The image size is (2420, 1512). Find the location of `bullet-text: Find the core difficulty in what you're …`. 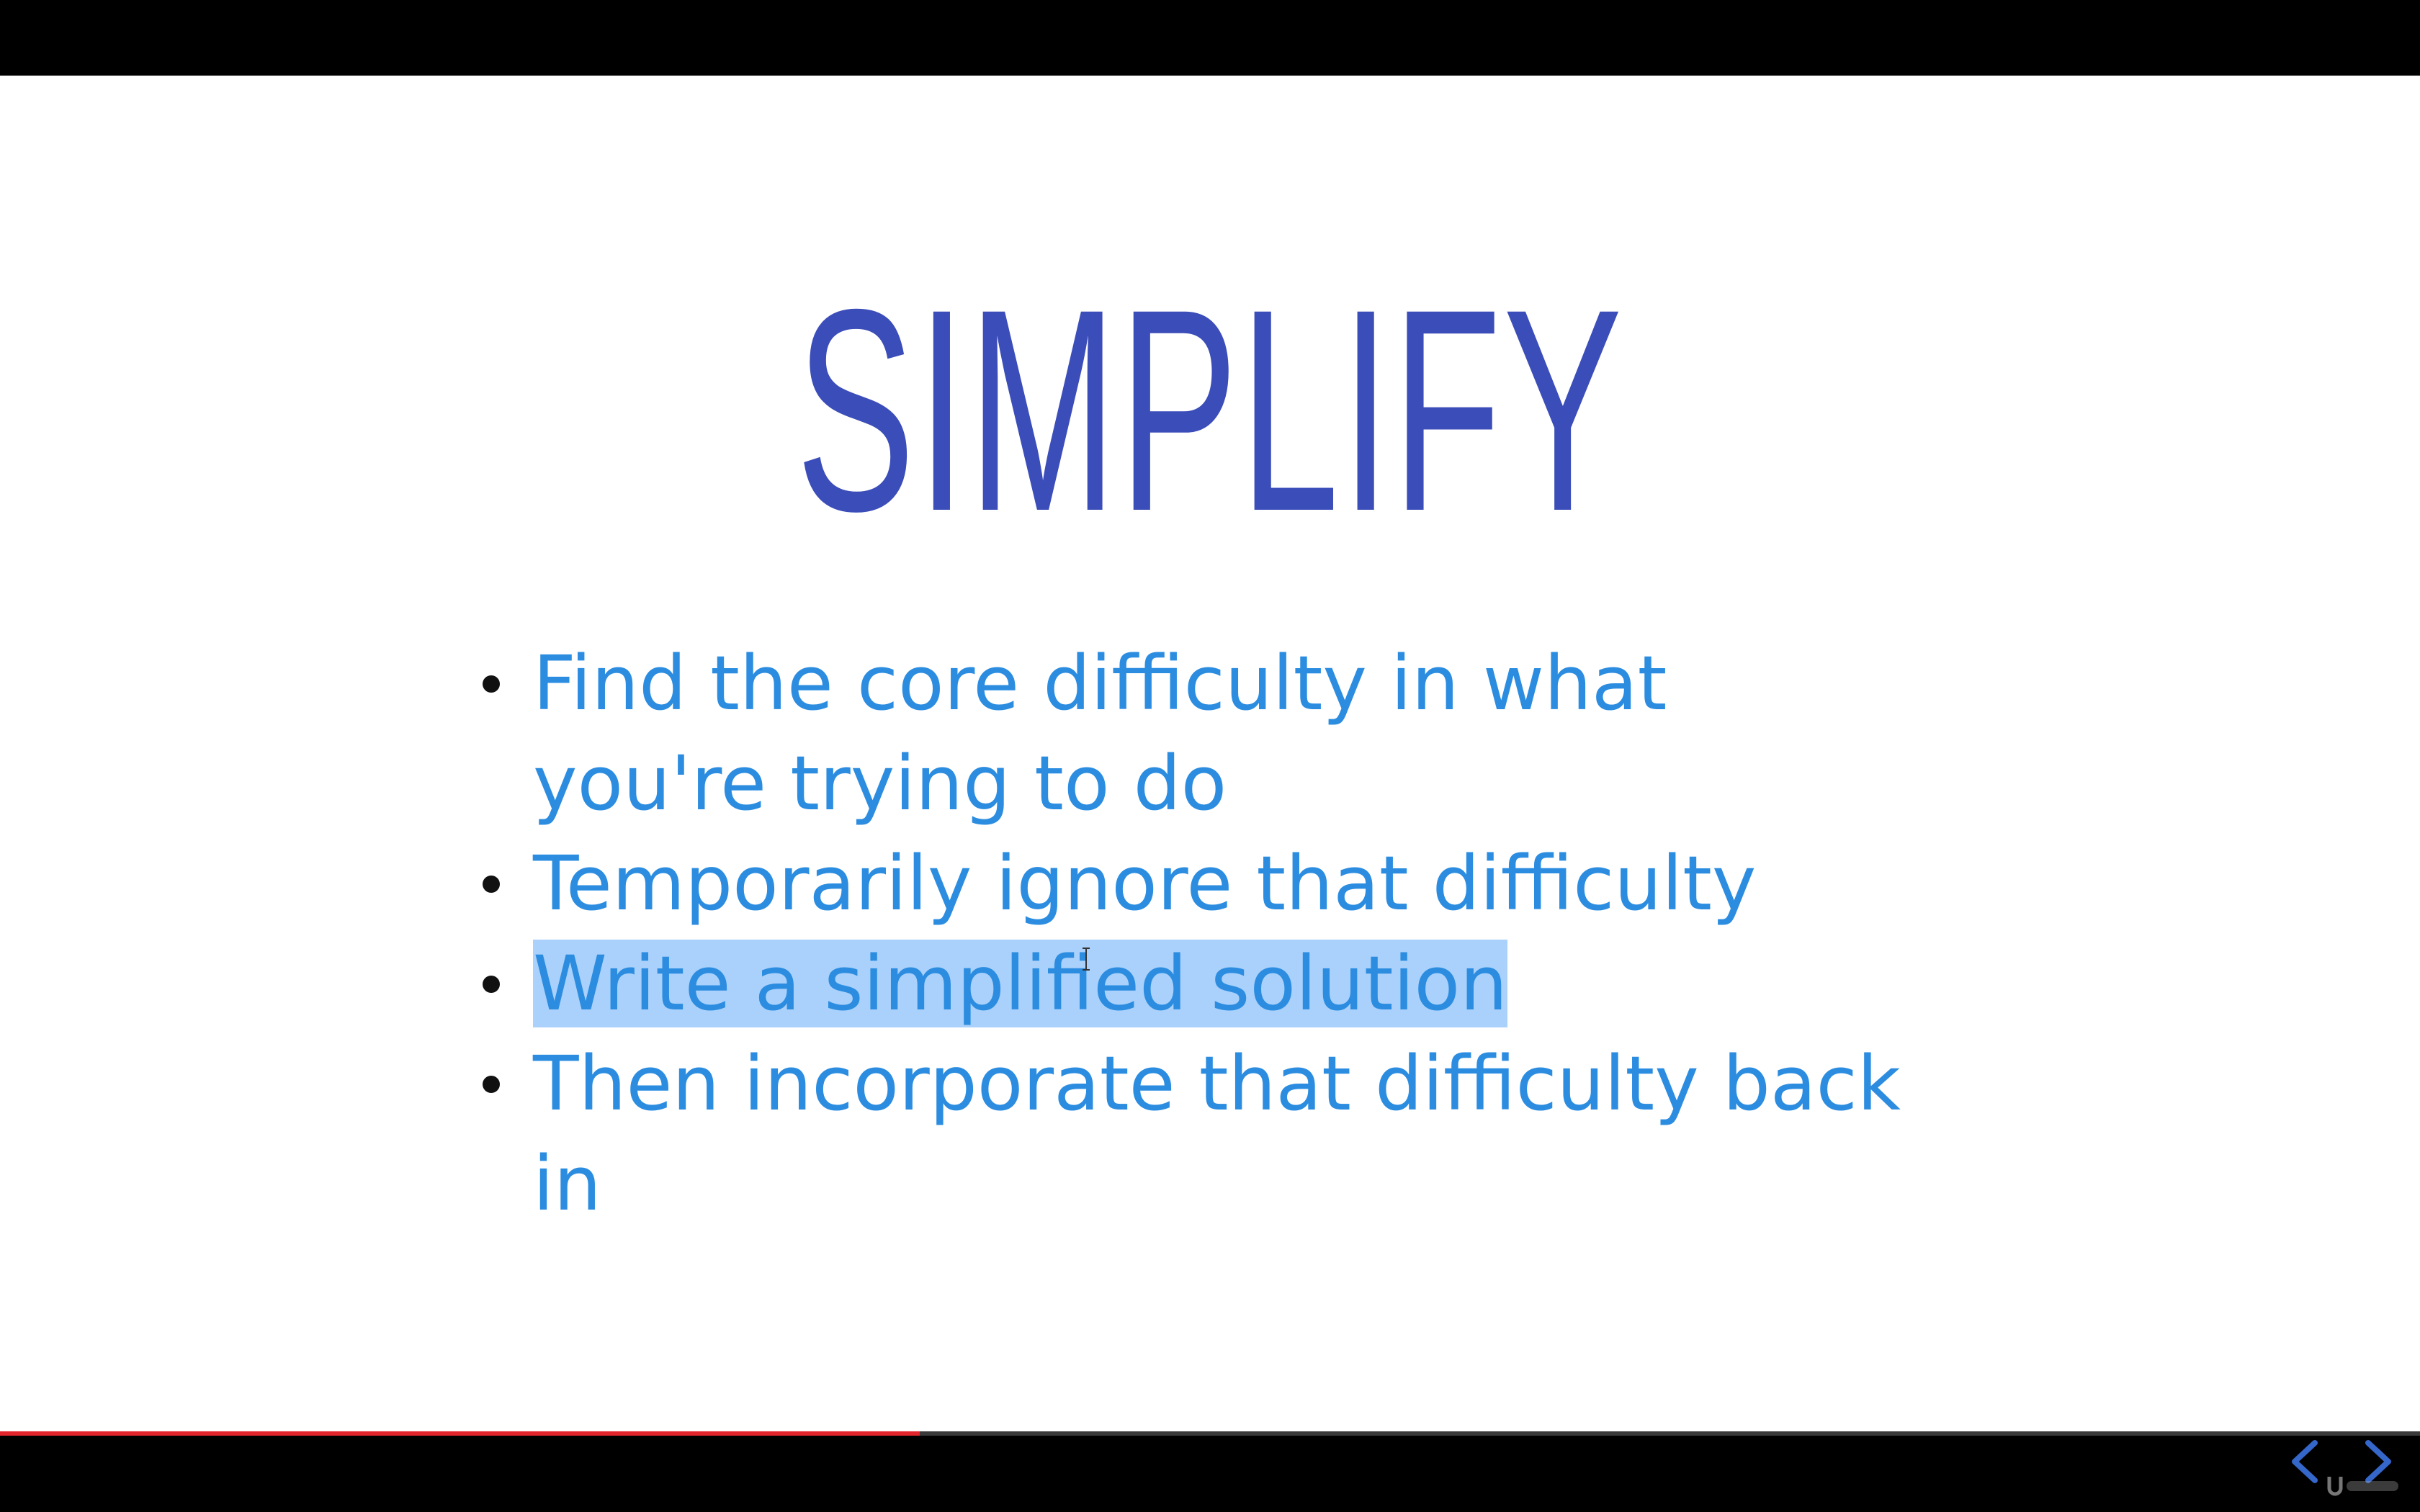

bullet-text: Find the core difficulty in what you're … is located at coordinates (1100, 733).